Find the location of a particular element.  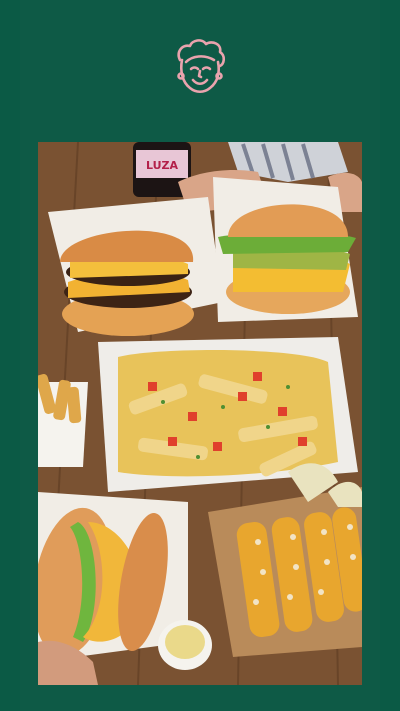

right-edge-bar is located at coordinates (390, 355).